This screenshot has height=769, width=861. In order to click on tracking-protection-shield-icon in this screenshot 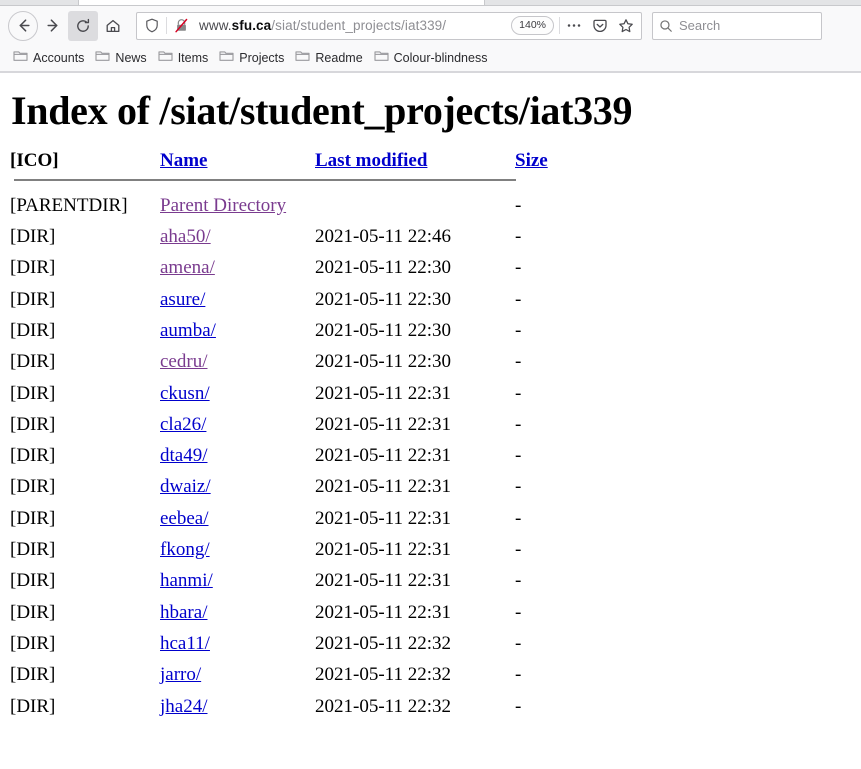, I will do `click(152, 25)`.